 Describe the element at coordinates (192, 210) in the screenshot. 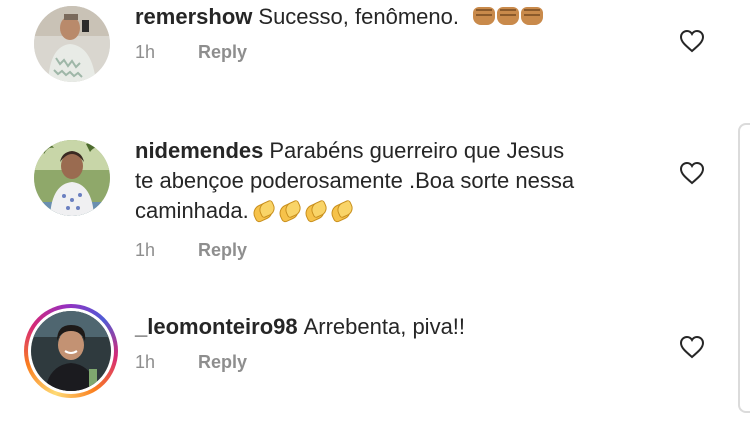

I see `comment-text-line: caminhada.` at that location.